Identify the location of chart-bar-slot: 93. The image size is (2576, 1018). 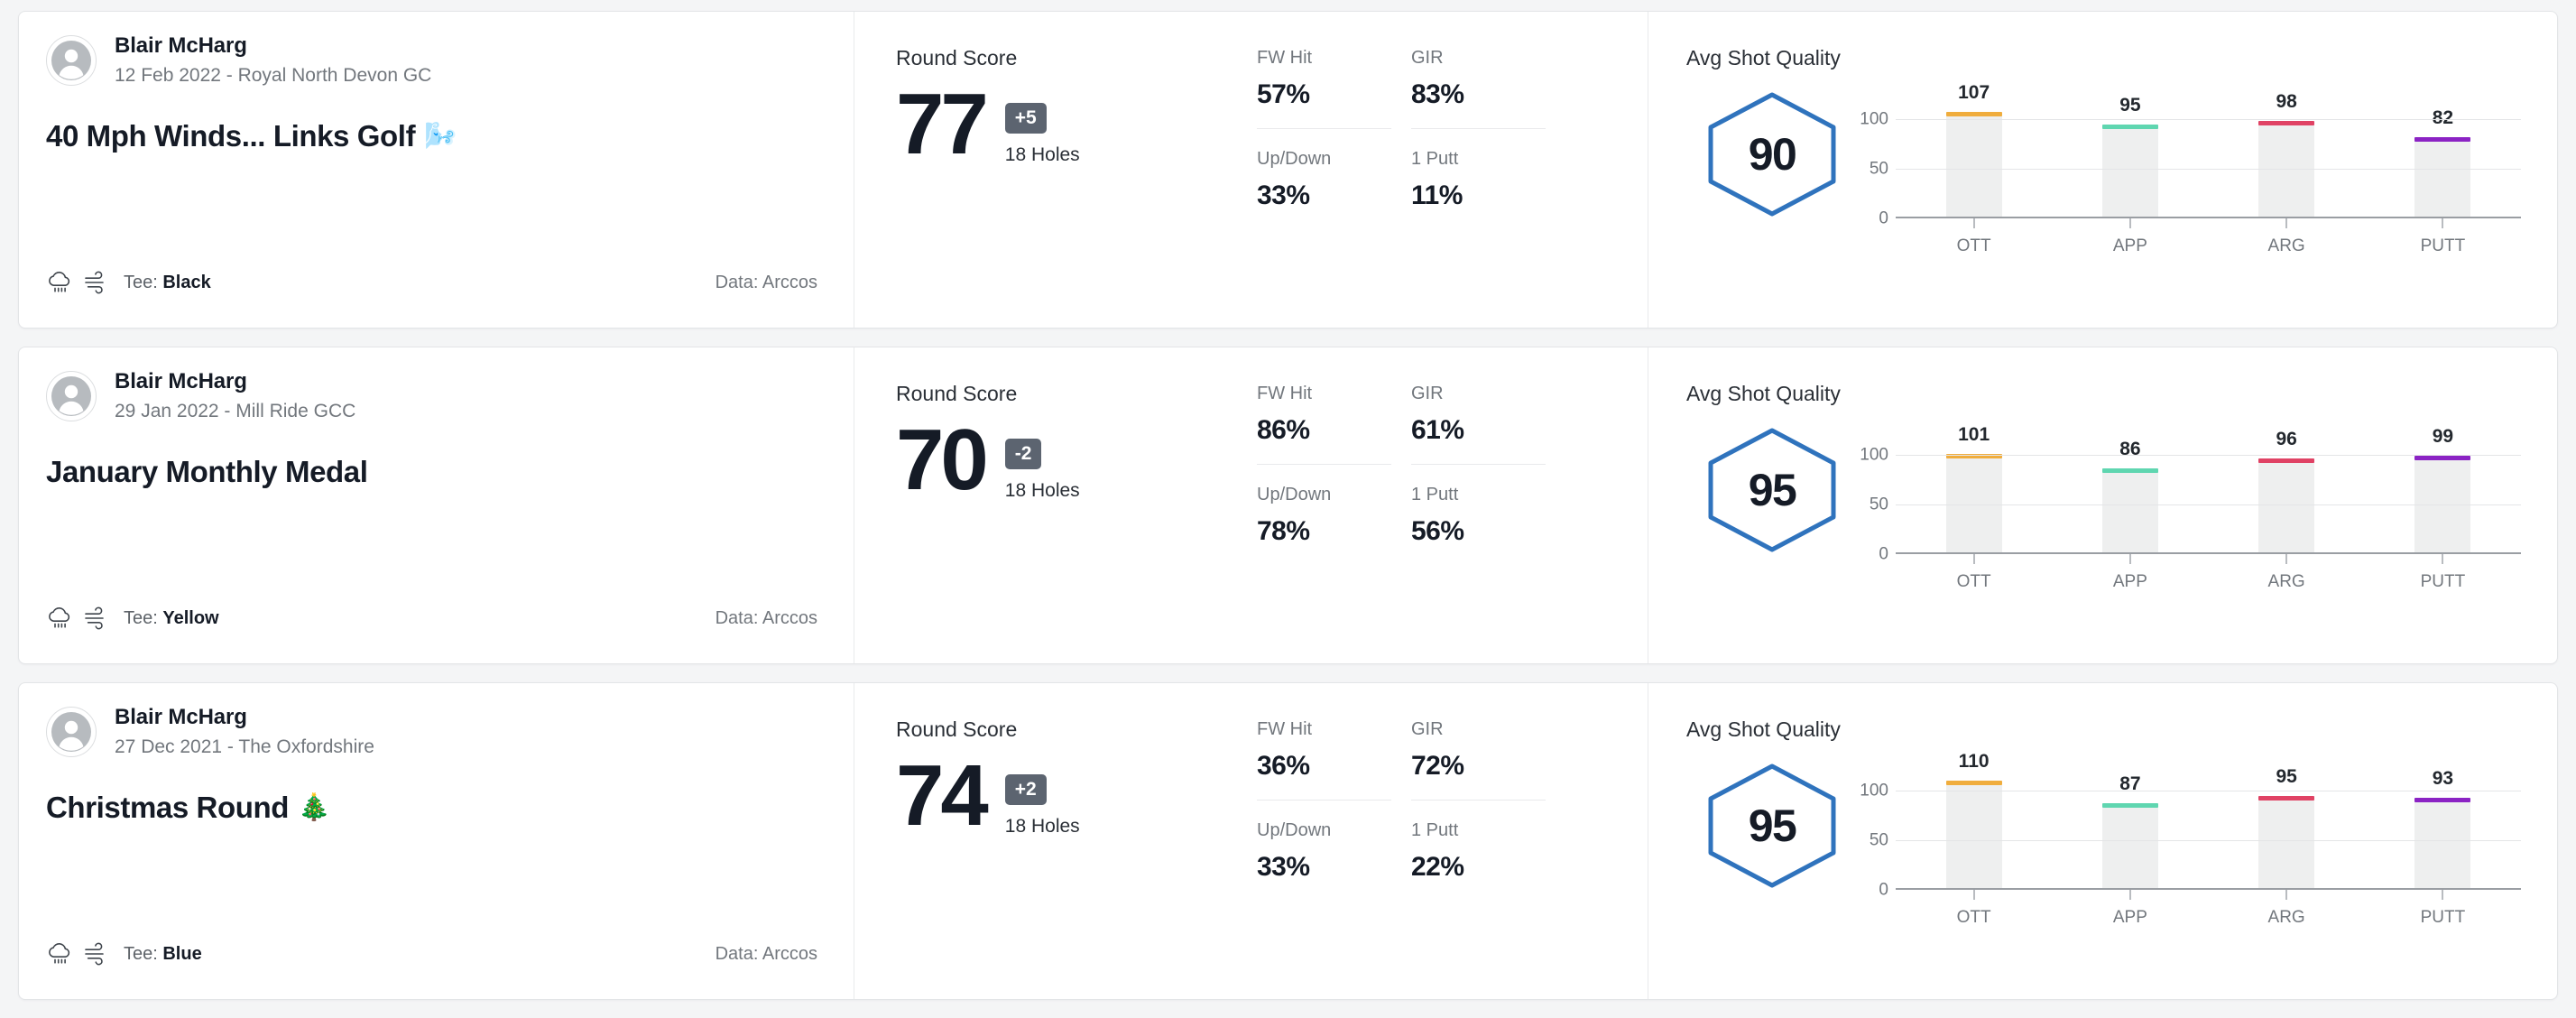
(2442, 829).